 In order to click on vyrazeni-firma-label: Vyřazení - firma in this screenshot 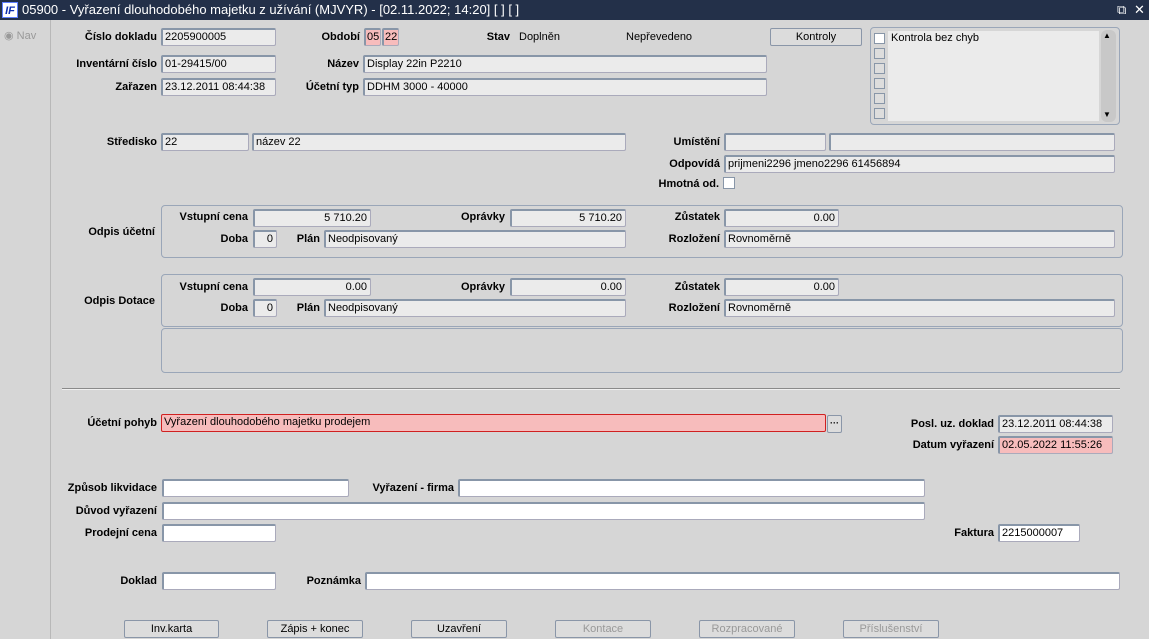, I will do `click(413, 488)`.